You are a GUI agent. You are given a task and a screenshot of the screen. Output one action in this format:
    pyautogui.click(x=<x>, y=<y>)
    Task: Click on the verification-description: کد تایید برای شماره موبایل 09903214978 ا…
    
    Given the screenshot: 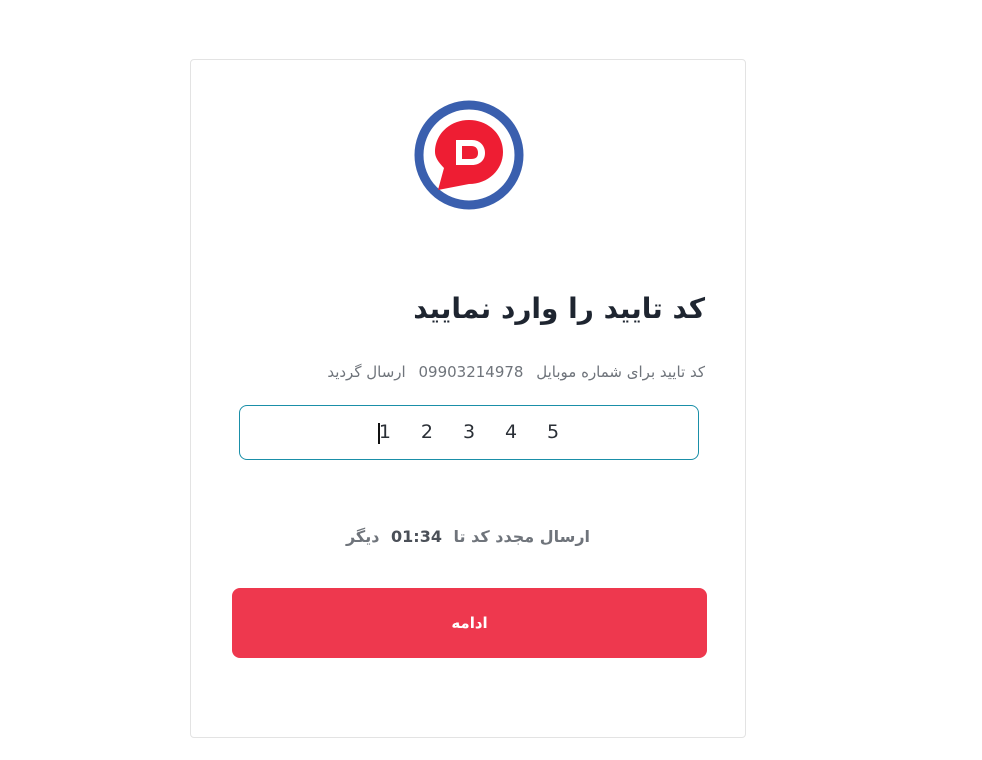 What is the action you would take?
    pyautogui.click(x=516, y=372)
    